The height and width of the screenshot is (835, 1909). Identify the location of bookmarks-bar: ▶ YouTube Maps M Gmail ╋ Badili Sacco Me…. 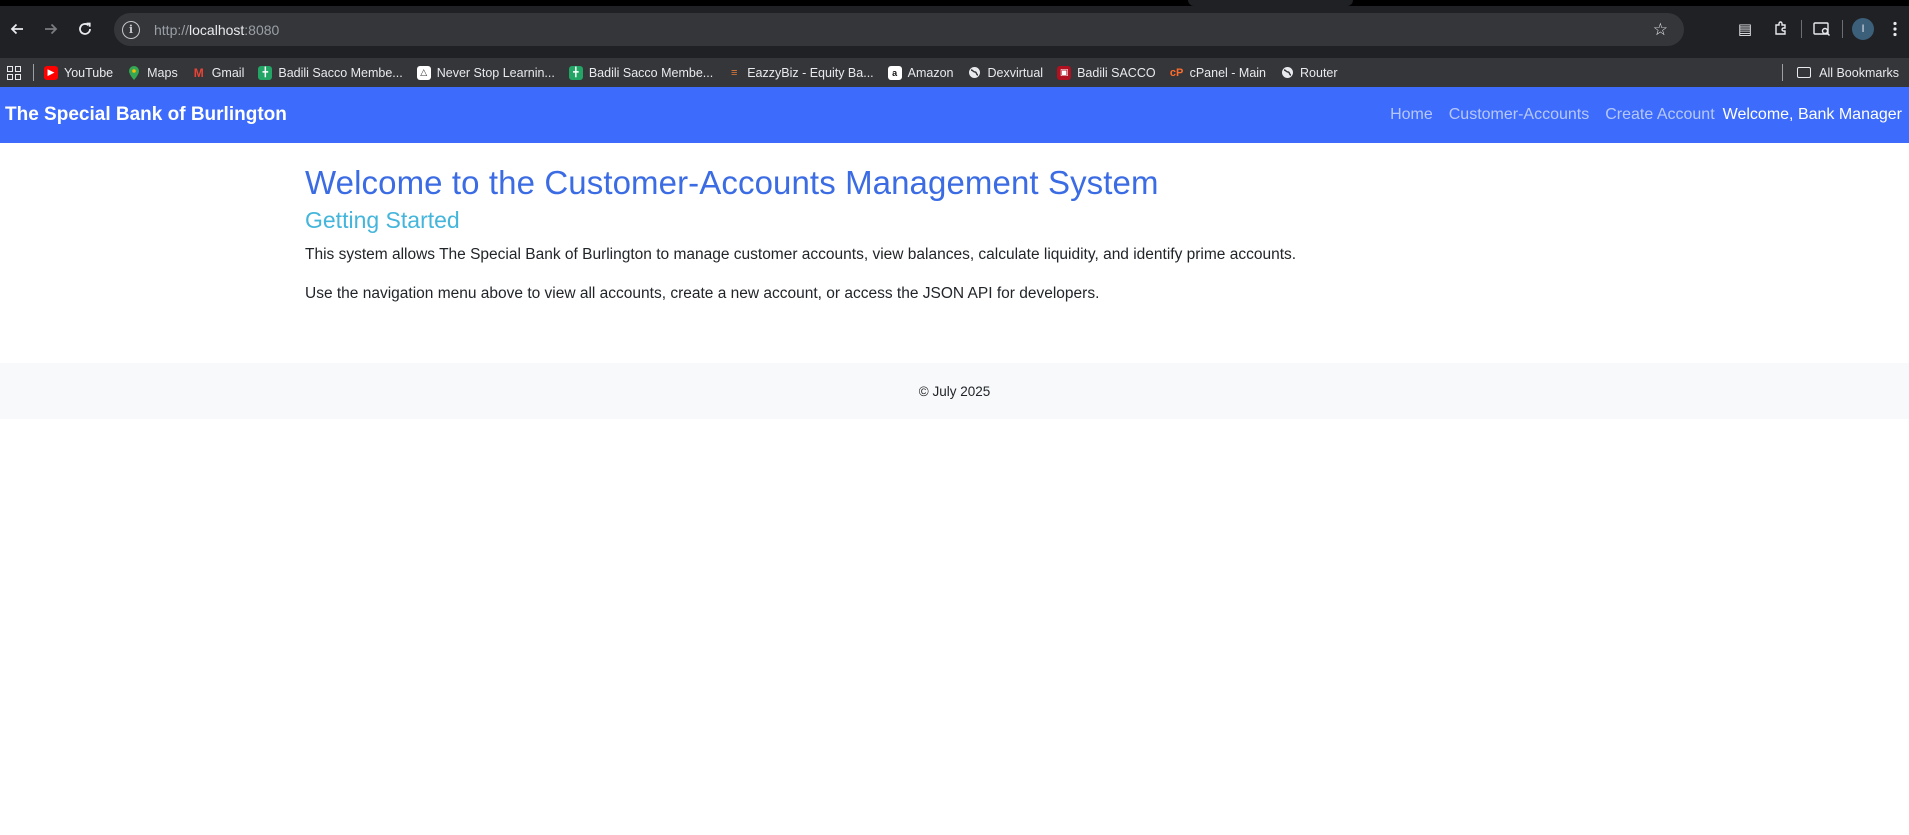
(954, 72).